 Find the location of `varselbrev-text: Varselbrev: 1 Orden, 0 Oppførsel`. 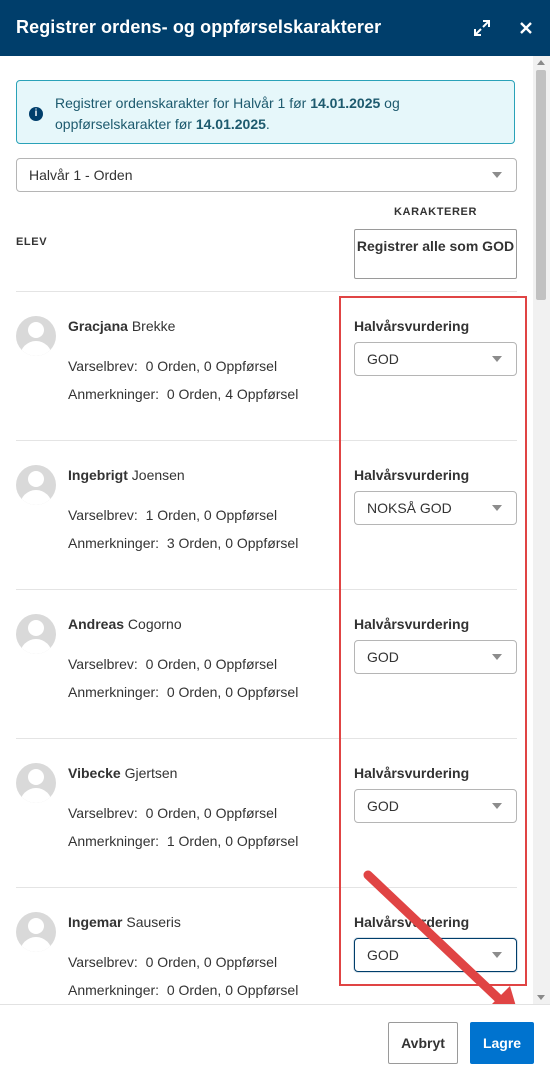

varselbrev-text: Varselbrev: 1 Orden, 0 Oppførsel is located at coordinates (173, 515).